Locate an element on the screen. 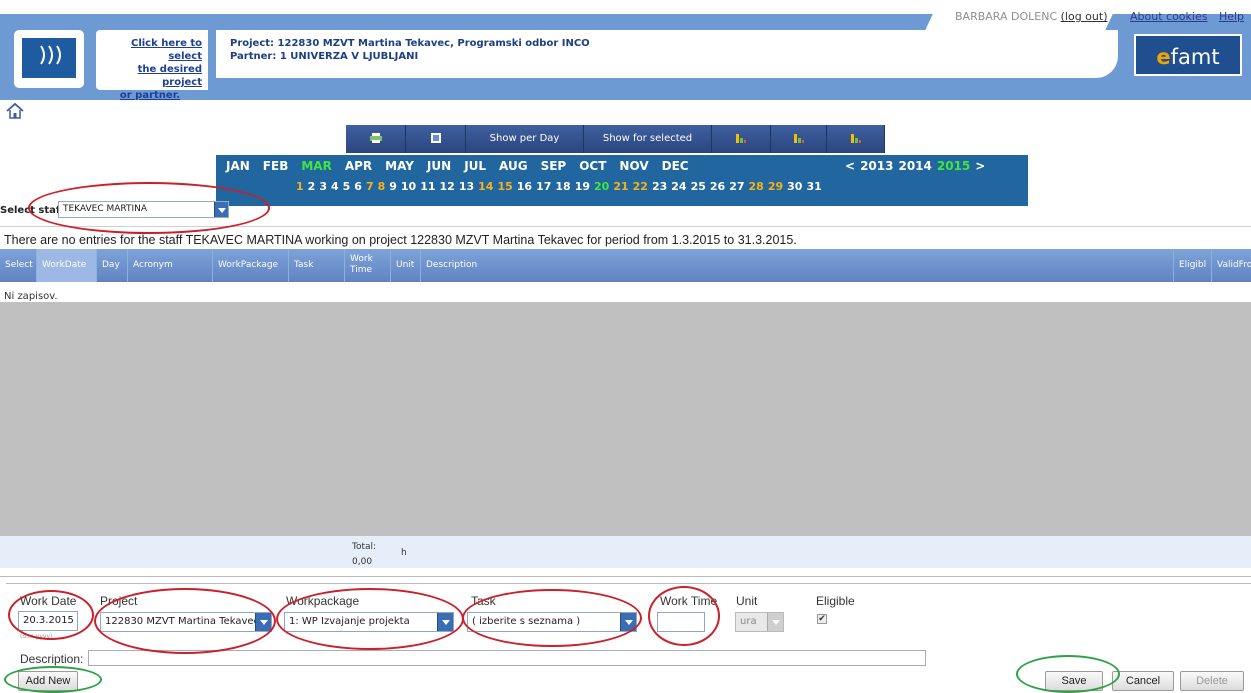 The height and width of the screenshot is (693, 1251). day-23: 23 is located at coordinates (659, 186).